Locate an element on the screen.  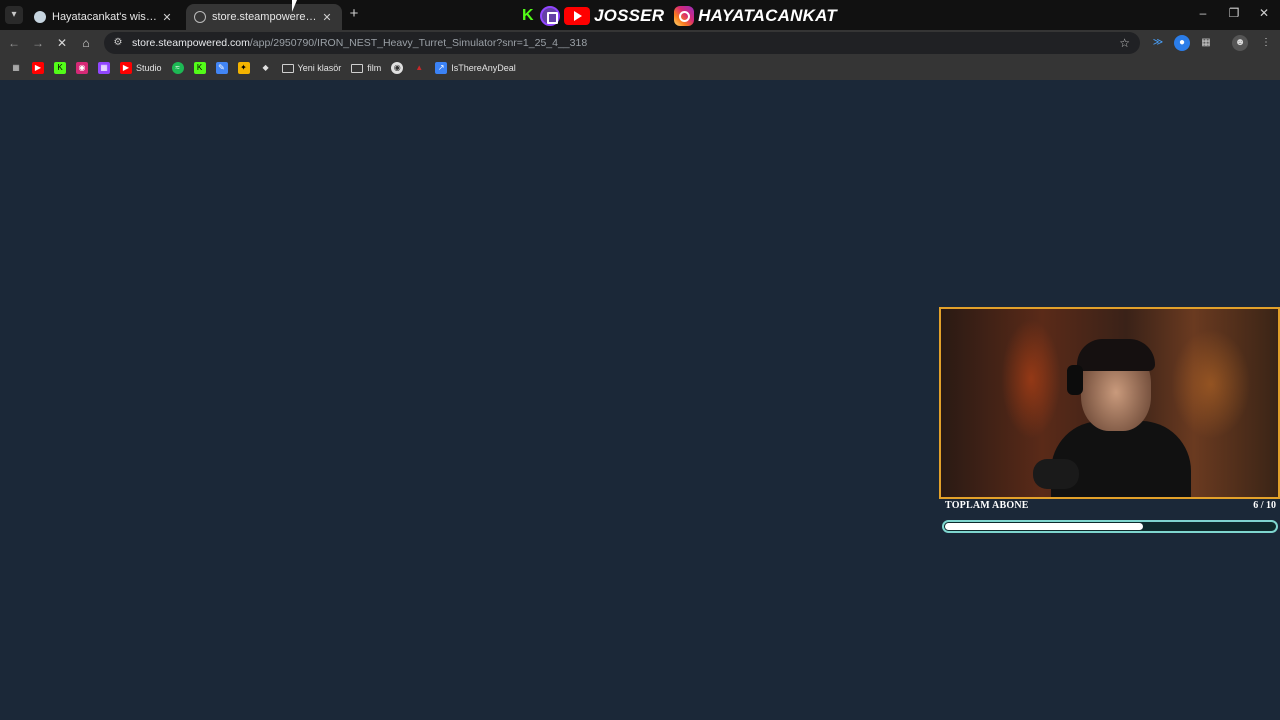
diamond-icon: ◆ is located at coordinates (265, 67).